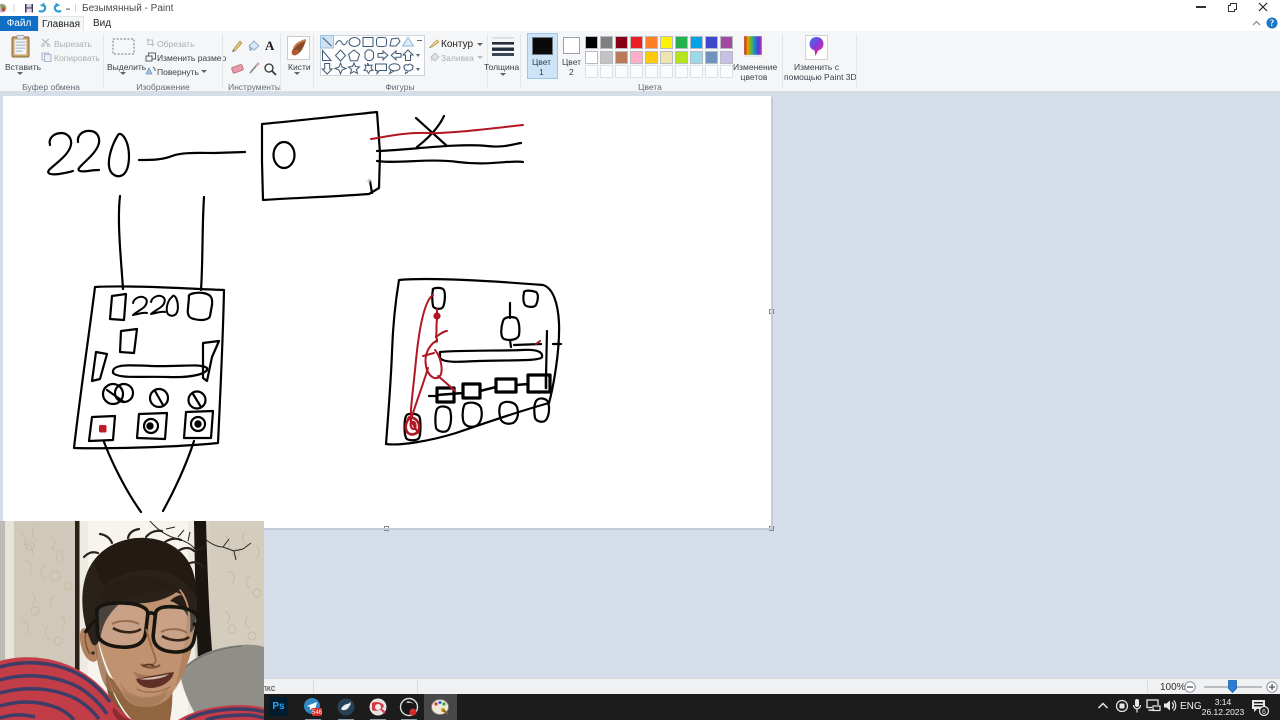  I want to click on svg-text: A, so click(270, 45).